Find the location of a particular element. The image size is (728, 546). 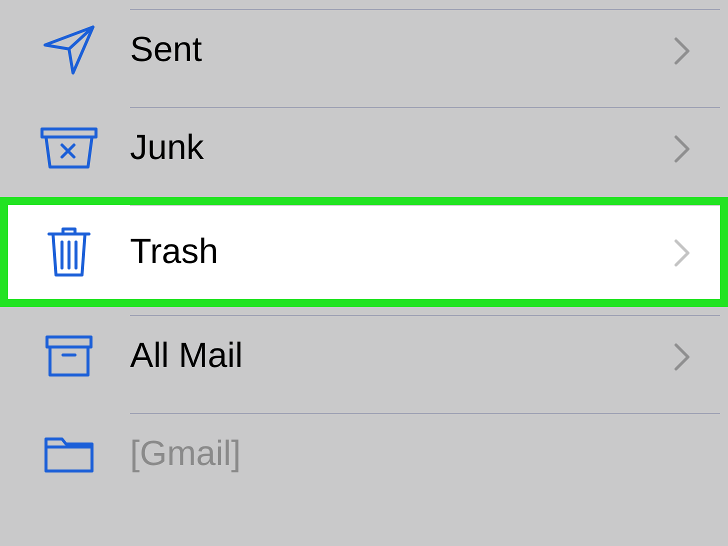

folder-label: Sent is located at coordinates (166, 50).